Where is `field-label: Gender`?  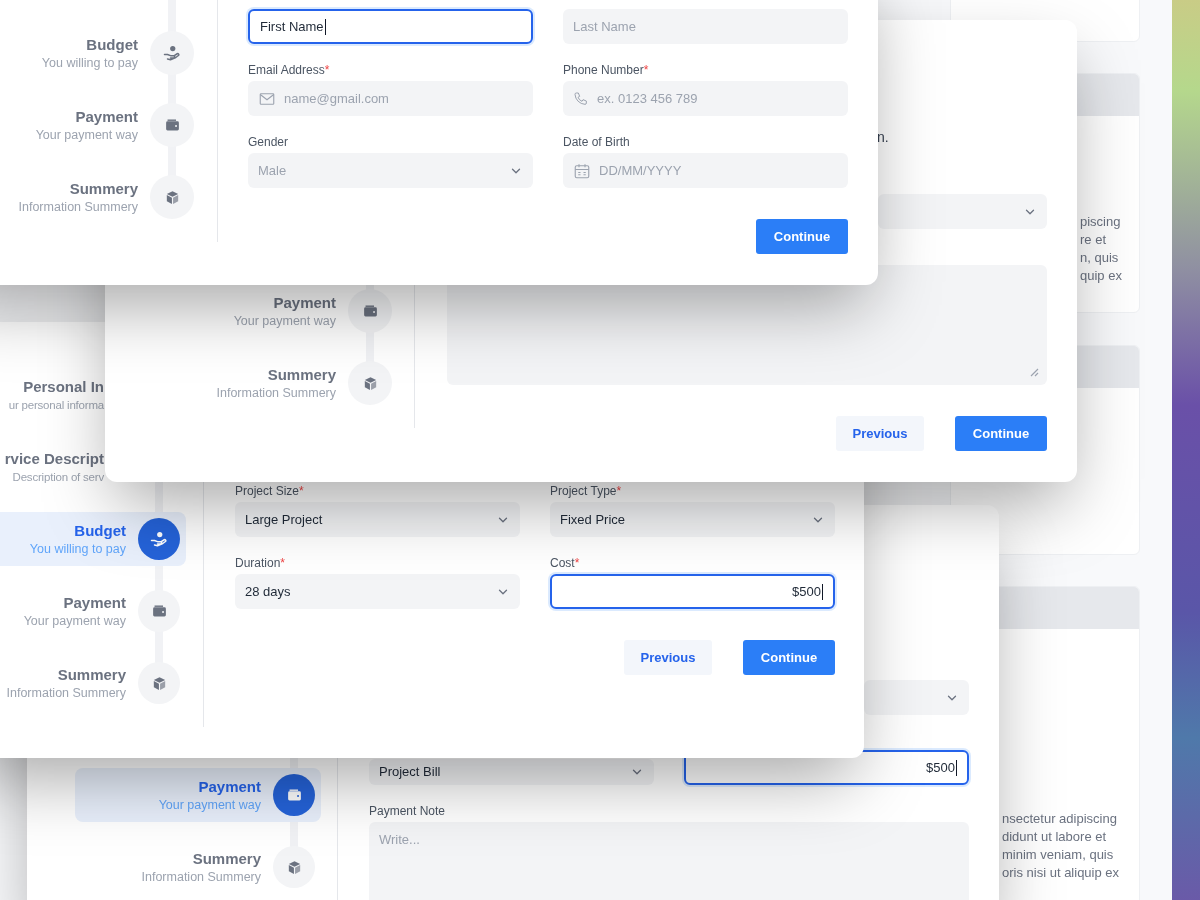
field-label: Gender is located at coordinates (269, 142).